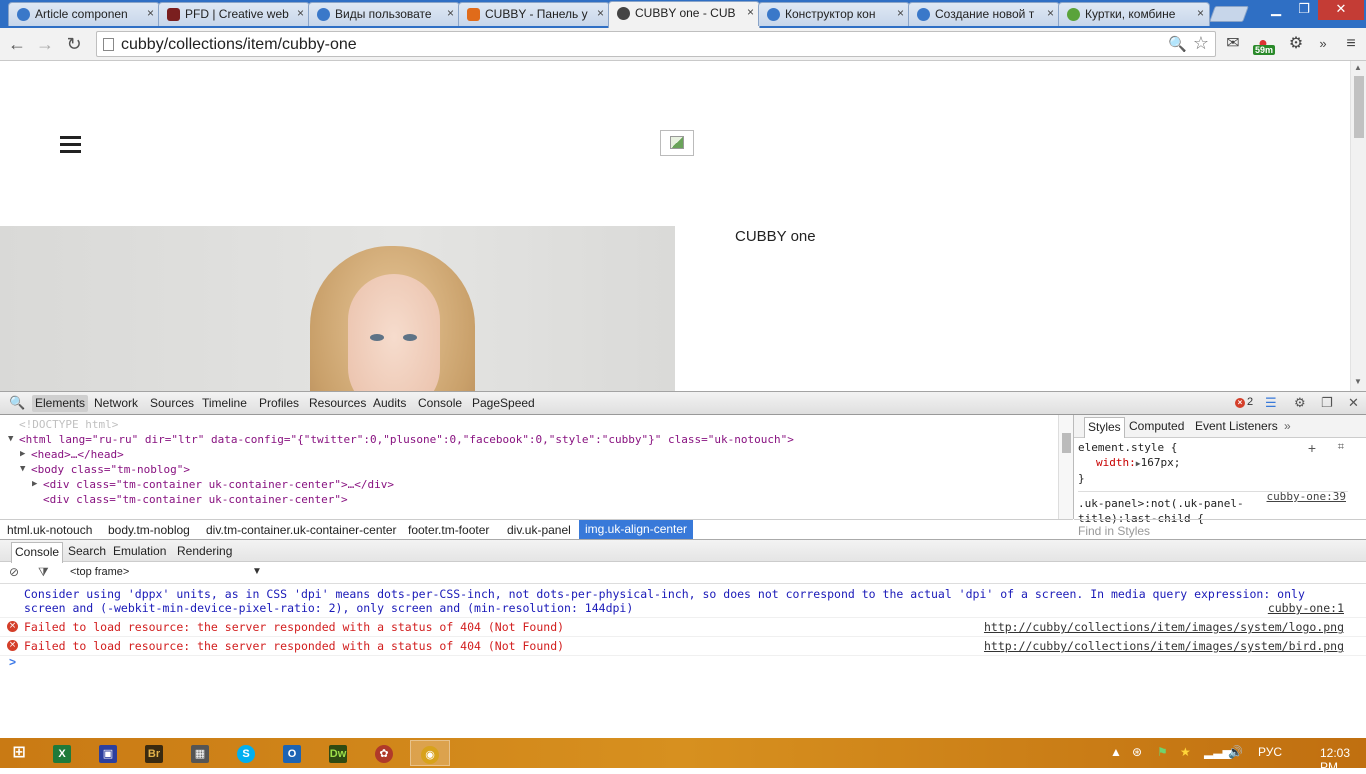 This screenshot has width=1366, height=774. Describe the element at coordinates (1229, 14) in the screenshot. I see `new-tab-button` at that location.